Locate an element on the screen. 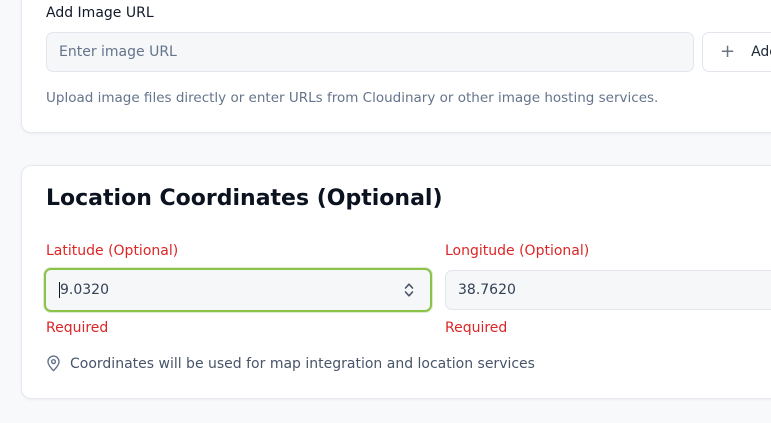 The width and height of the screenshot is (771, 423). image-url-input is located at coordinates (370, 52).